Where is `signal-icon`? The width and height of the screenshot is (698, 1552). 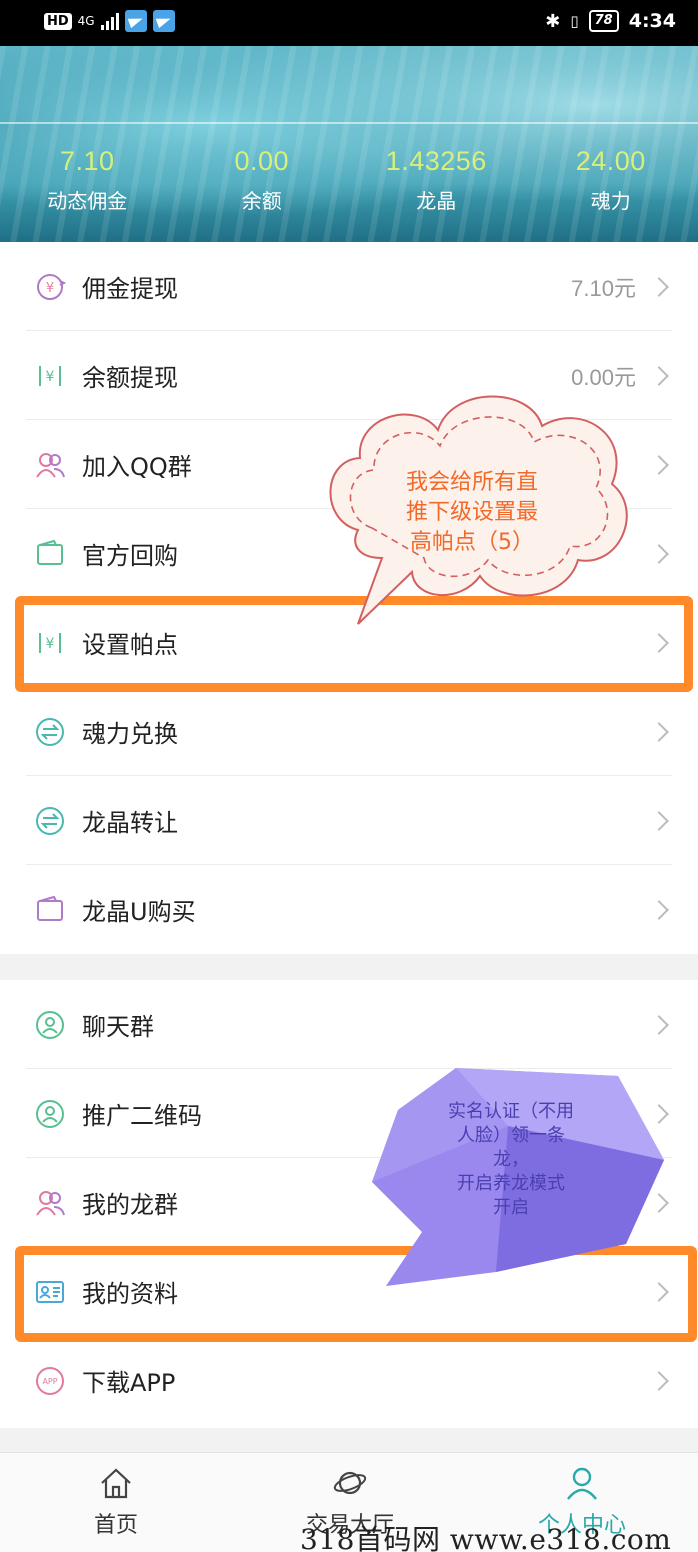 signal-icon is located at coordinates (109, 21).